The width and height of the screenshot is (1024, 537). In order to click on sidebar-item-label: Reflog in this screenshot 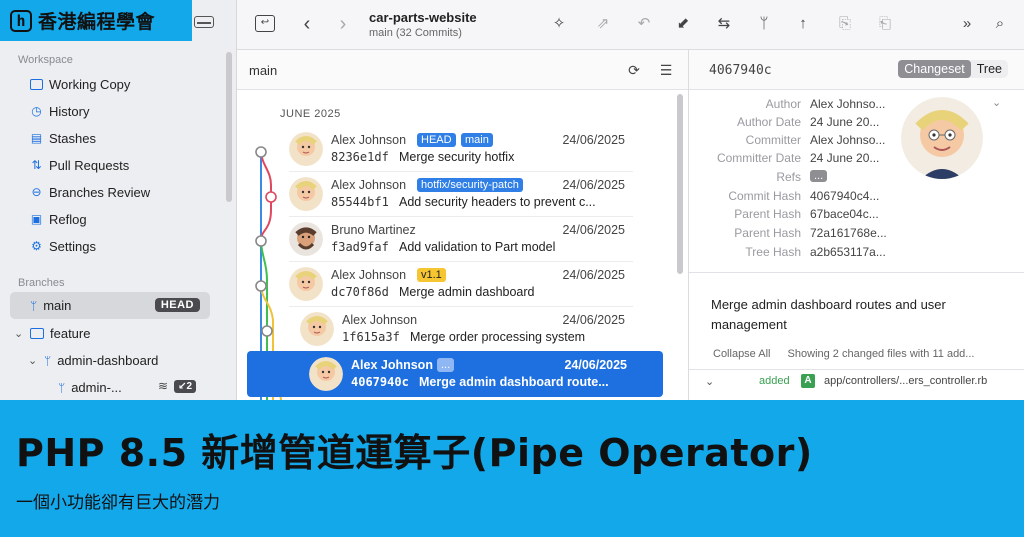, I will do `click(68, 219)`.